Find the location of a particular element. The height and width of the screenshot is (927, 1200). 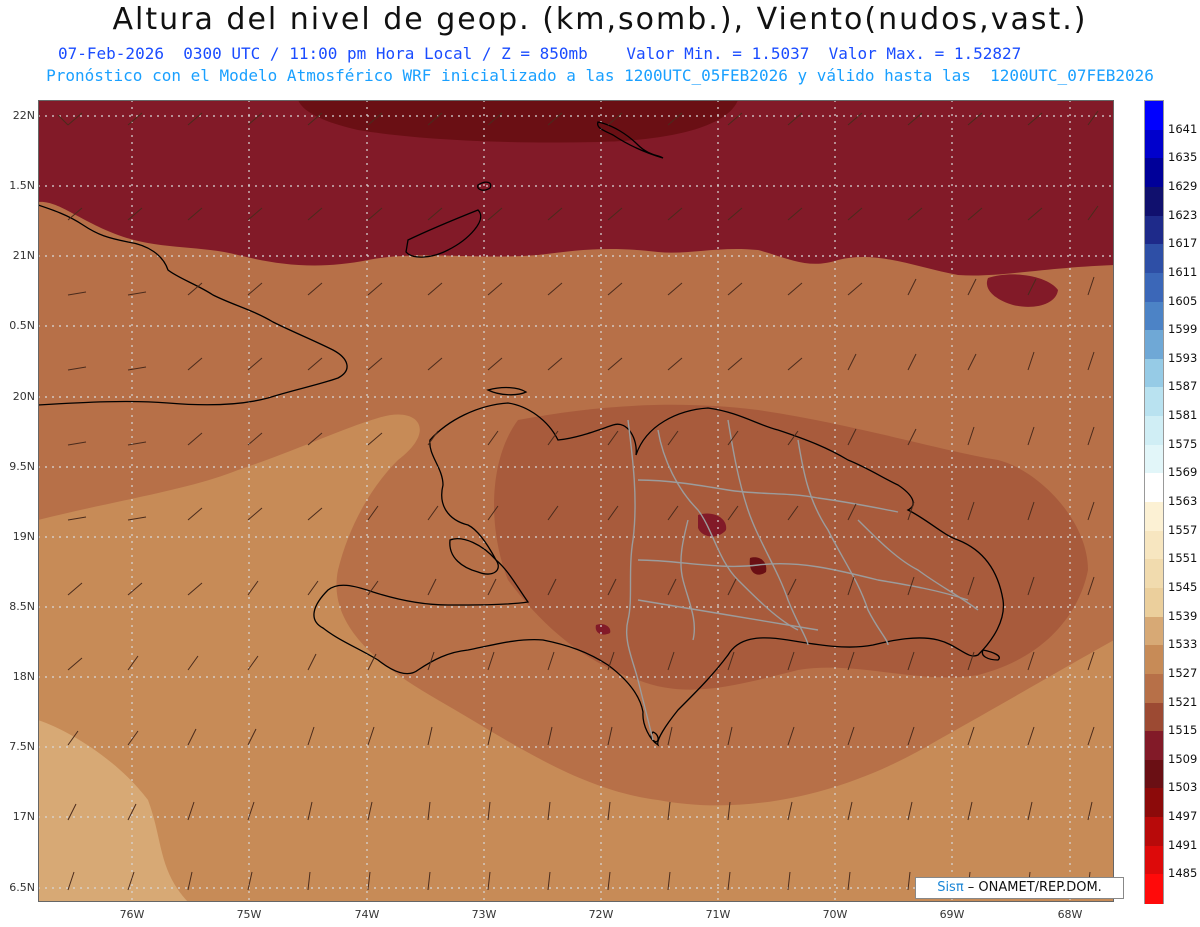

lon-label: 70W is located at coordinates (835, 914).